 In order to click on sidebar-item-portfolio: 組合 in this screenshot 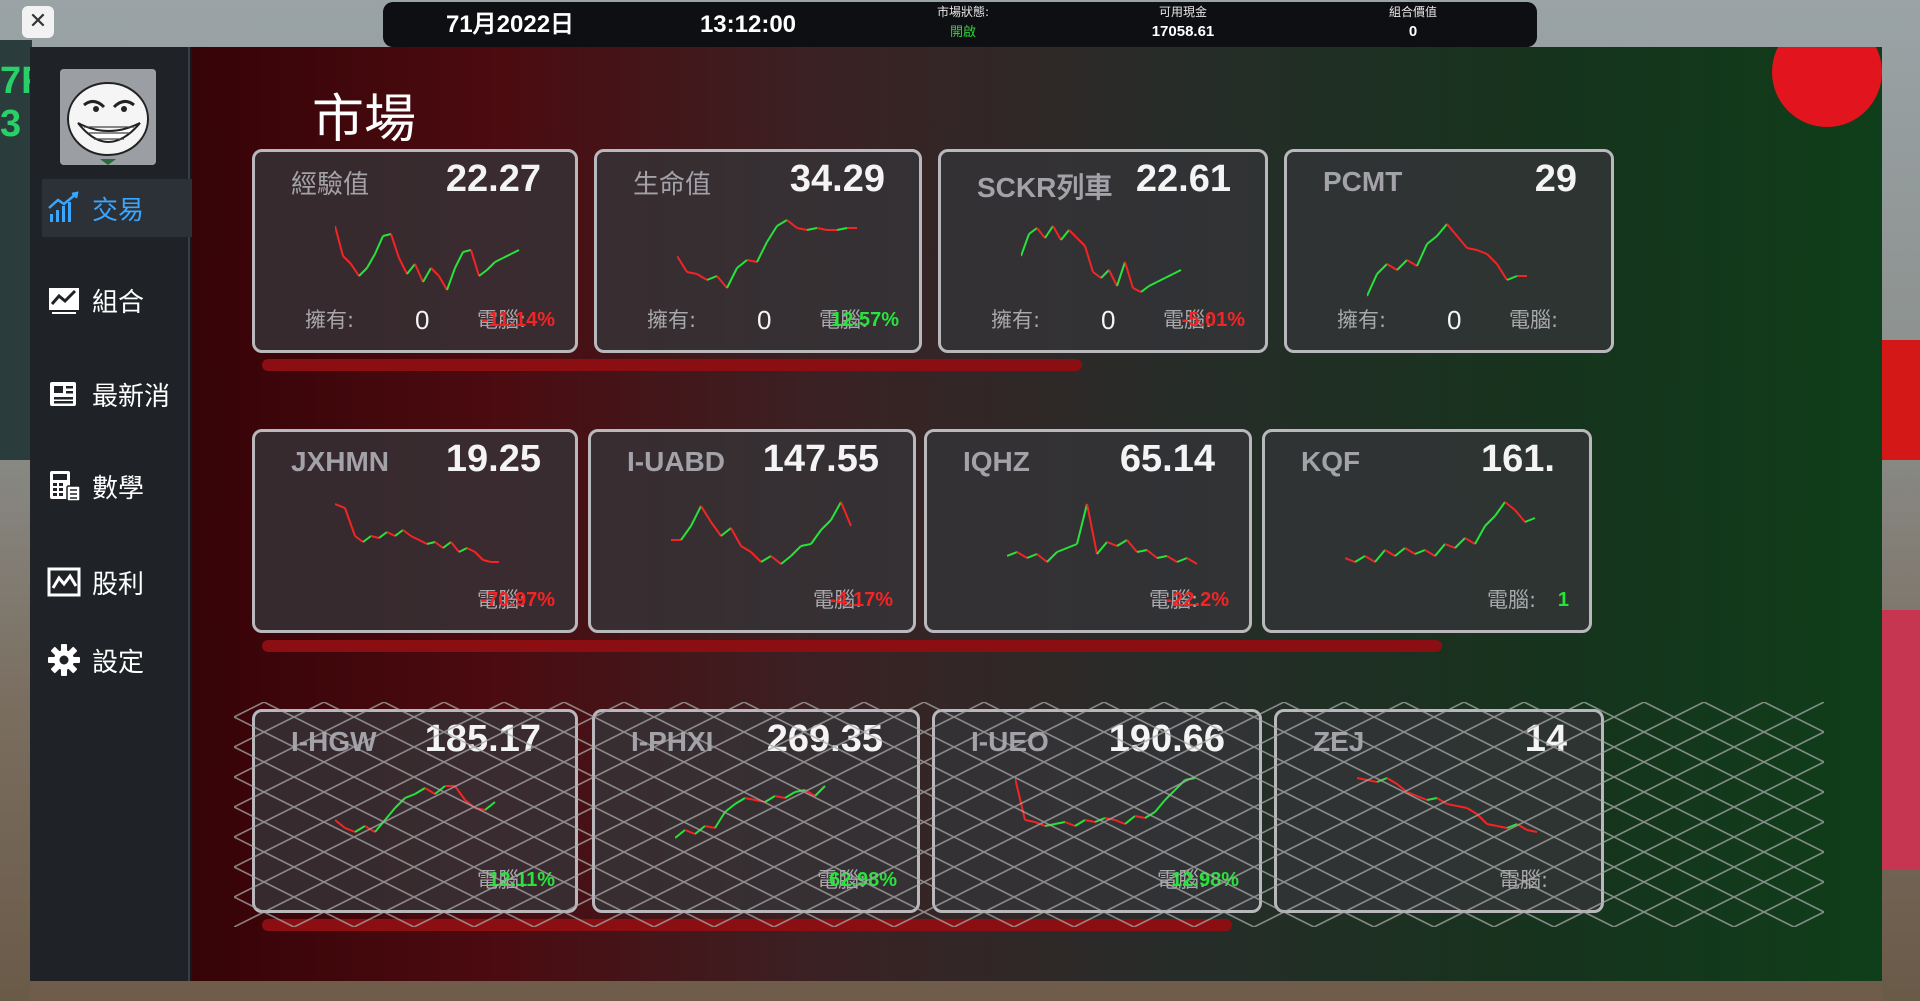, I will do `click(118, 300)`.